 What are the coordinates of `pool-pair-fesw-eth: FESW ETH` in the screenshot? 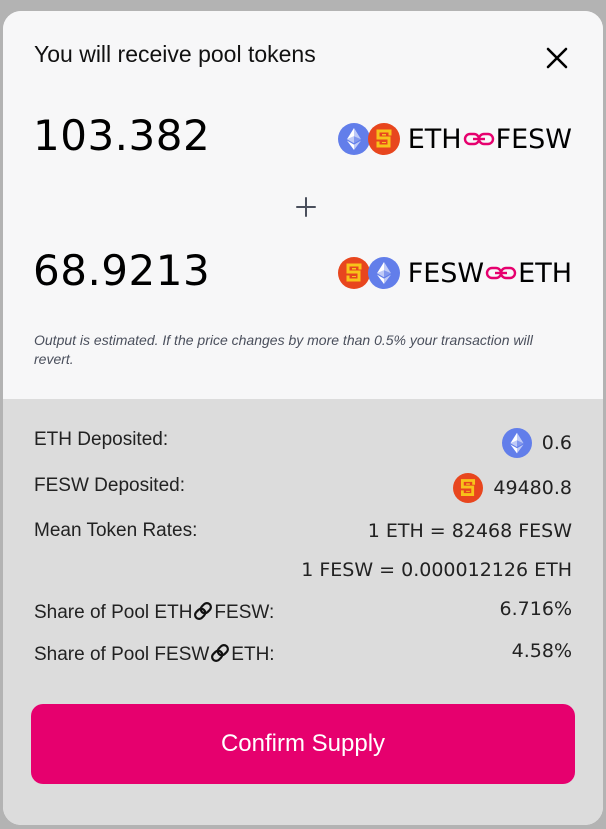 It's located at (454, 273).